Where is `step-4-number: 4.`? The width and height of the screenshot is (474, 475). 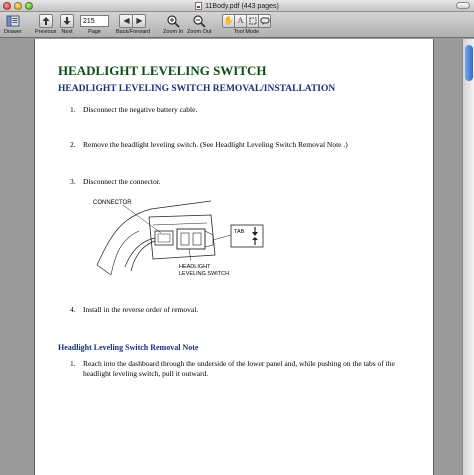
step-4-number: 4. is located at coordinates (73, 309).